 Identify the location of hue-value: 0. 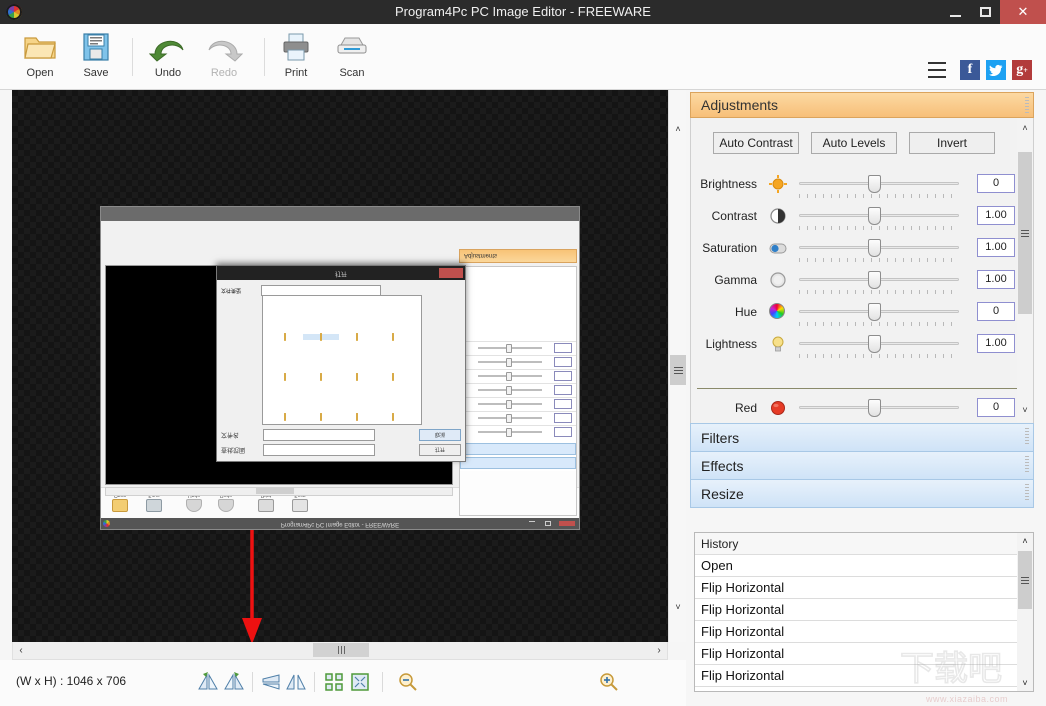
(996, 311).